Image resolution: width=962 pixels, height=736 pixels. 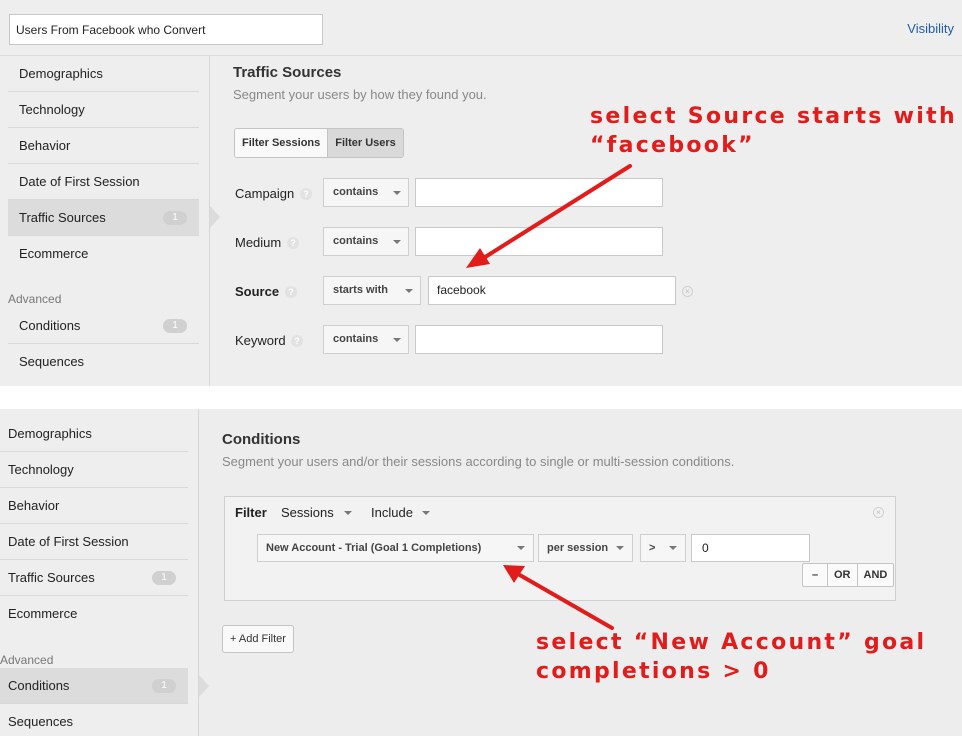 What do you see at coordinates (815, 575) in the screenshot?
I see `remove-condition-button: –` at bounding box center [815, 575].